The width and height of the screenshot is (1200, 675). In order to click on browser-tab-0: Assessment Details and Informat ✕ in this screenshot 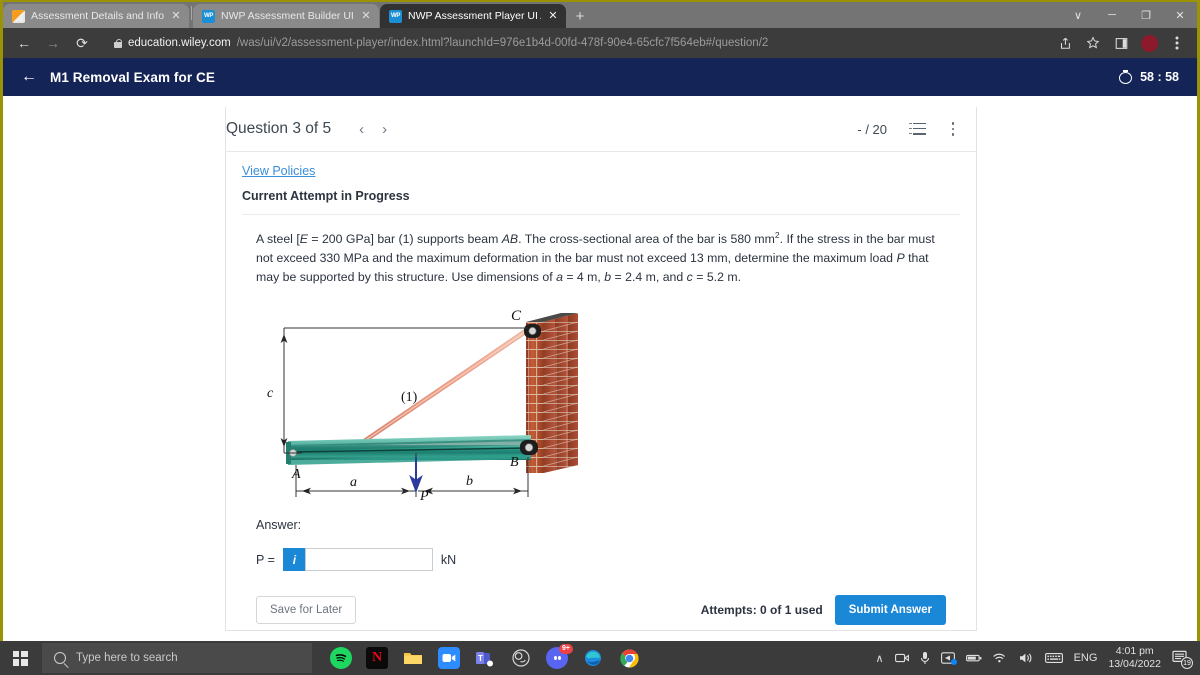, I will do `click(96, 16)`.